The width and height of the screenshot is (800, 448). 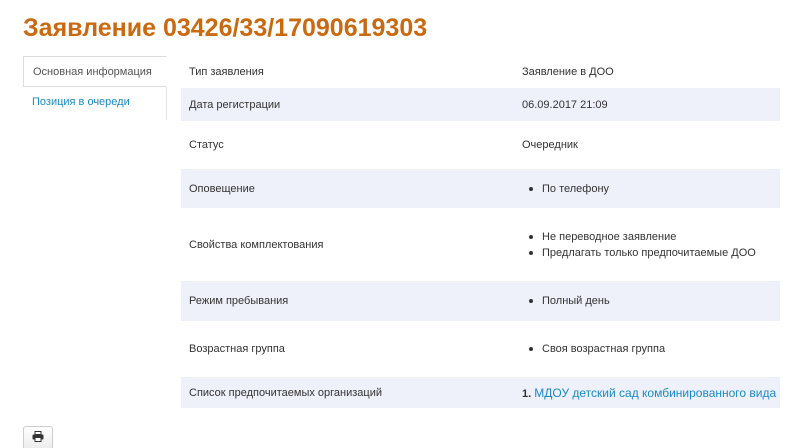 I want to click on stay-mode-value: Полный день, so click(x=643, y=301).